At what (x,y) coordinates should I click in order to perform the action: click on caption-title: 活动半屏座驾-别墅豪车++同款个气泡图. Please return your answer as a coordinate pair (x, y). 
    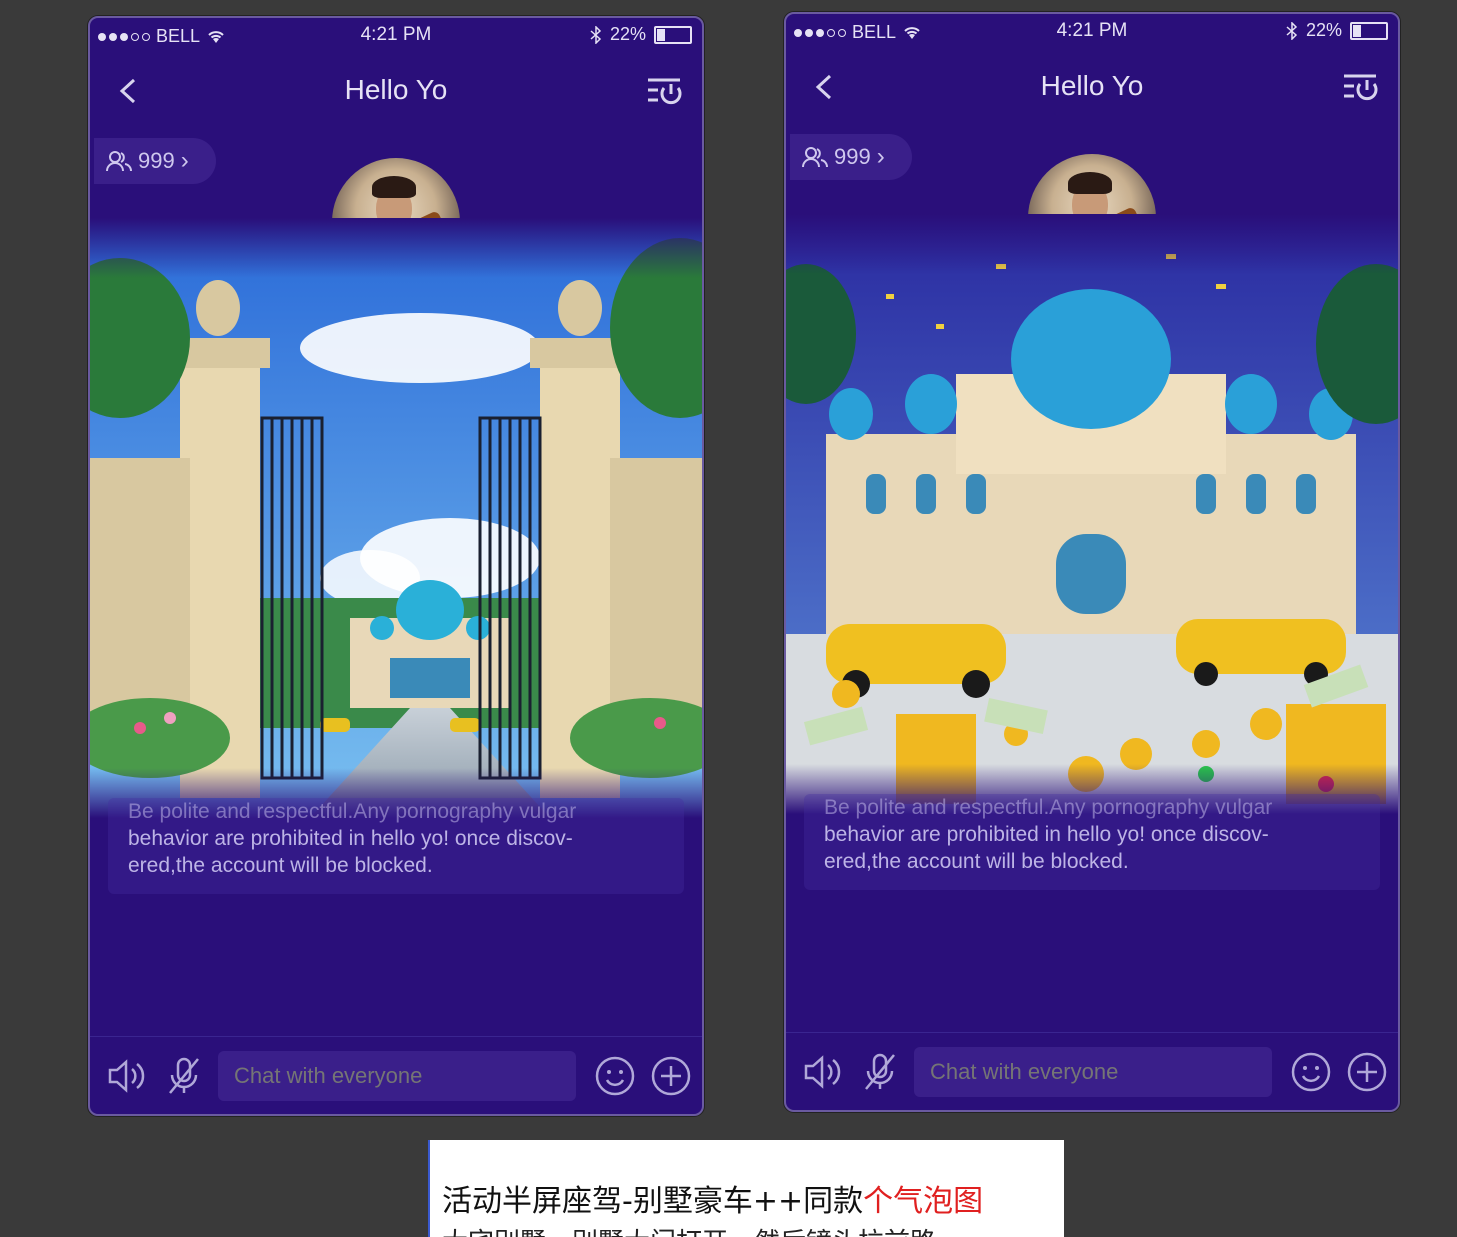
    Looking at the image, I should click on (712, 1198).